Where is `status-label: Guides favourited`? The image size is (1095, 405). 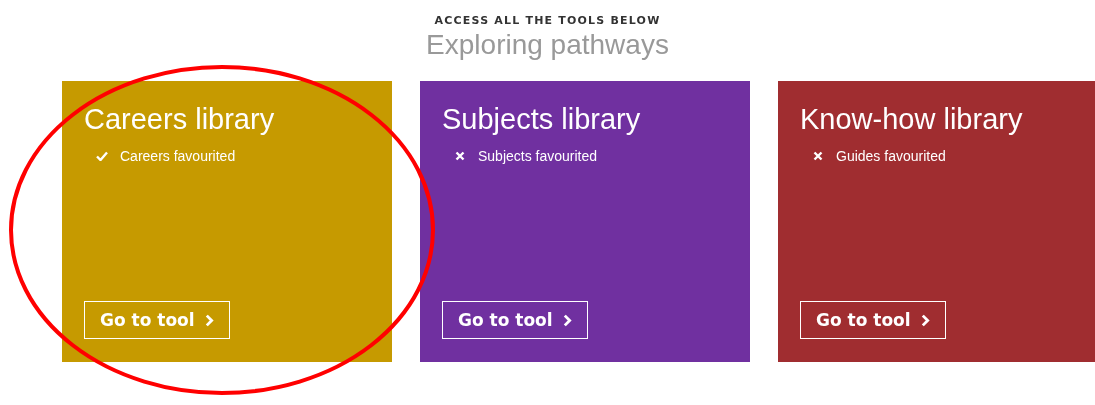
status-label: Guides favourited is located at coordinates (891, 156).